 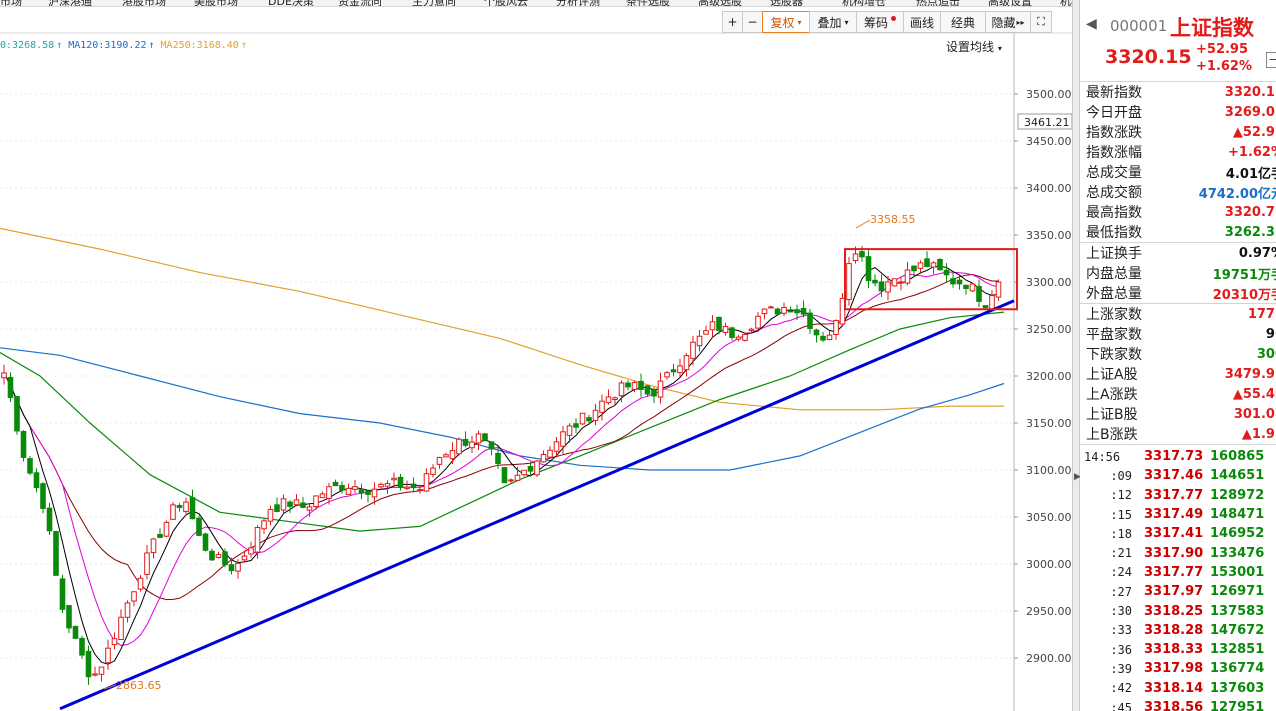 What do you see at coordinates (1178, 232) in the screenshot?
I see `quote-row: 最低指数 3262.33` at bounding box center [1178, 232].